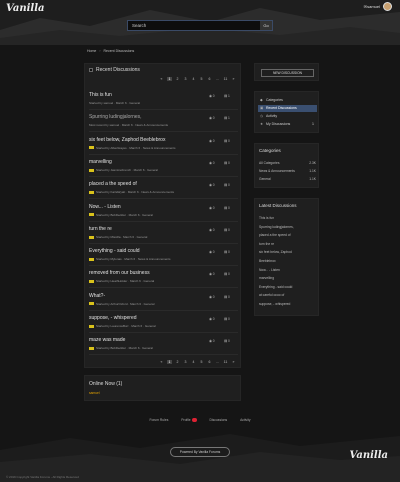 Image resolution: width=400 pixels, height=482 pixels. Describe the element at coordinates (245, 420) in the screenshot. I see `footer-link-activity: Activity` at that location.